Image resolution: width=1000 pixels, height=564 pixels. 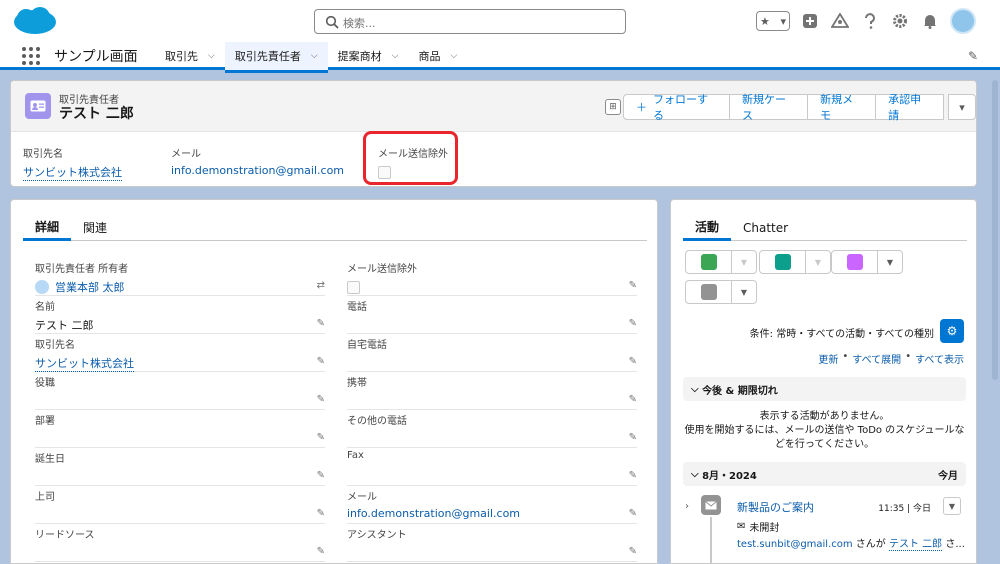 I want to click on filter-gear-icon: ⚙, so click(x=952, y=331).